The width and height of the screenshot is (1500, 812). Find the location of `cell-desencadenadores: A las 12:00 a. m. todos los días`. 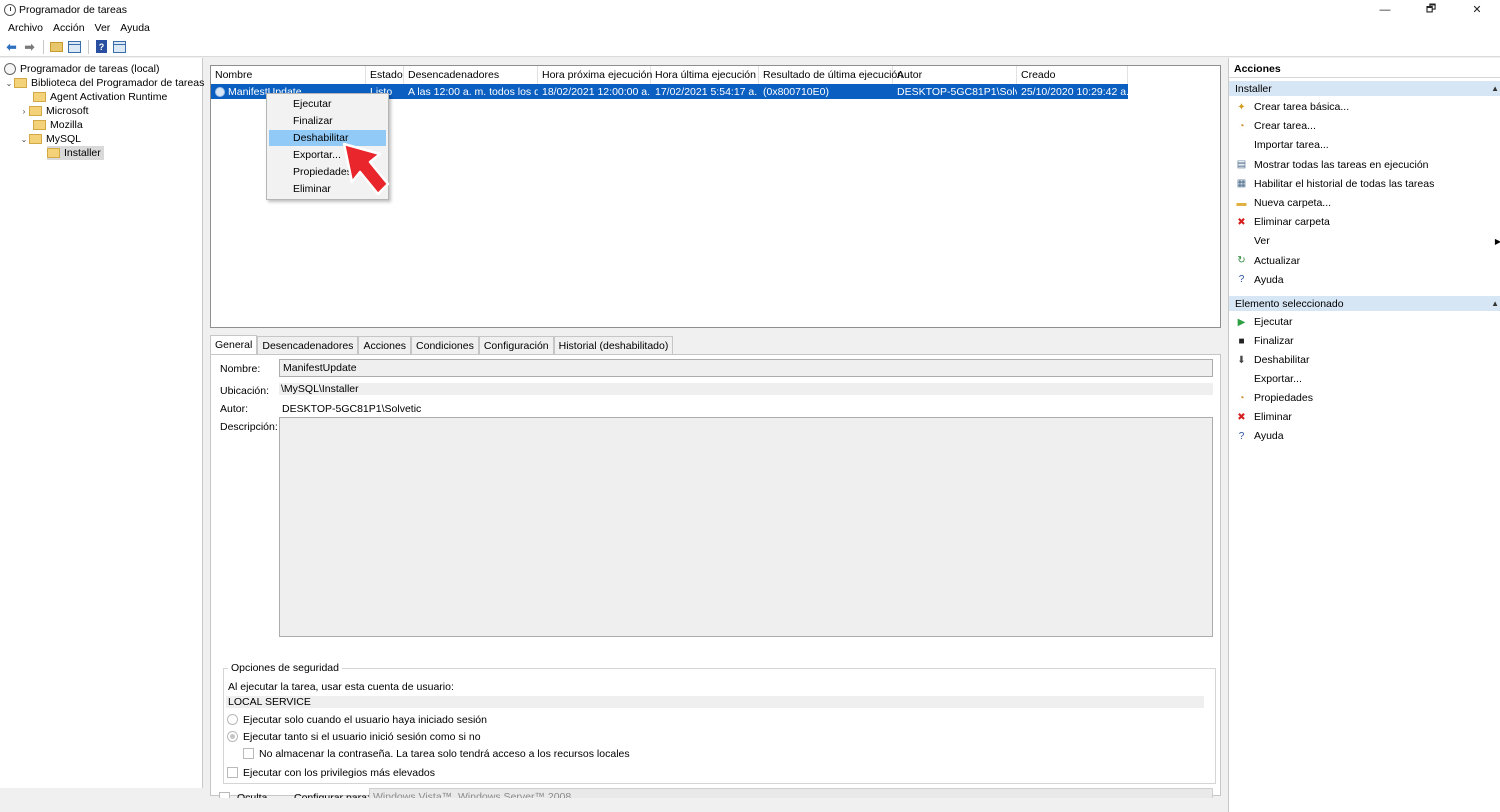

cell-desencadenadores: A las 12:00 a. m. todos los días is located at coordinates (473, 91).